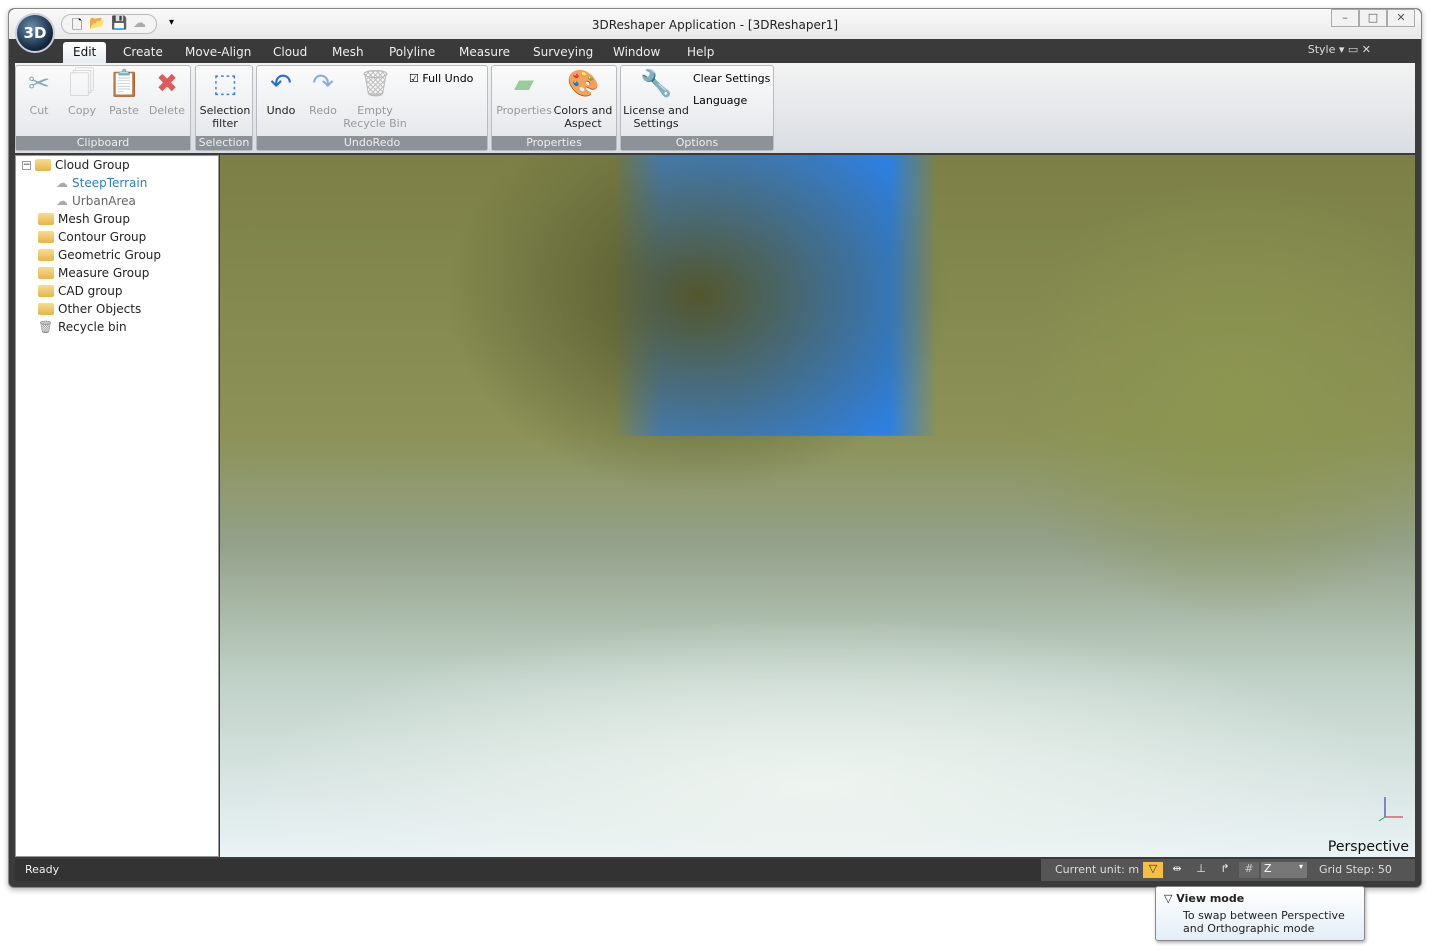  I want to click on group-clipboard: ✂ Cut 🗍 Copy 📋 Paste ✖ Delete Clipboard, so click(103, 108).